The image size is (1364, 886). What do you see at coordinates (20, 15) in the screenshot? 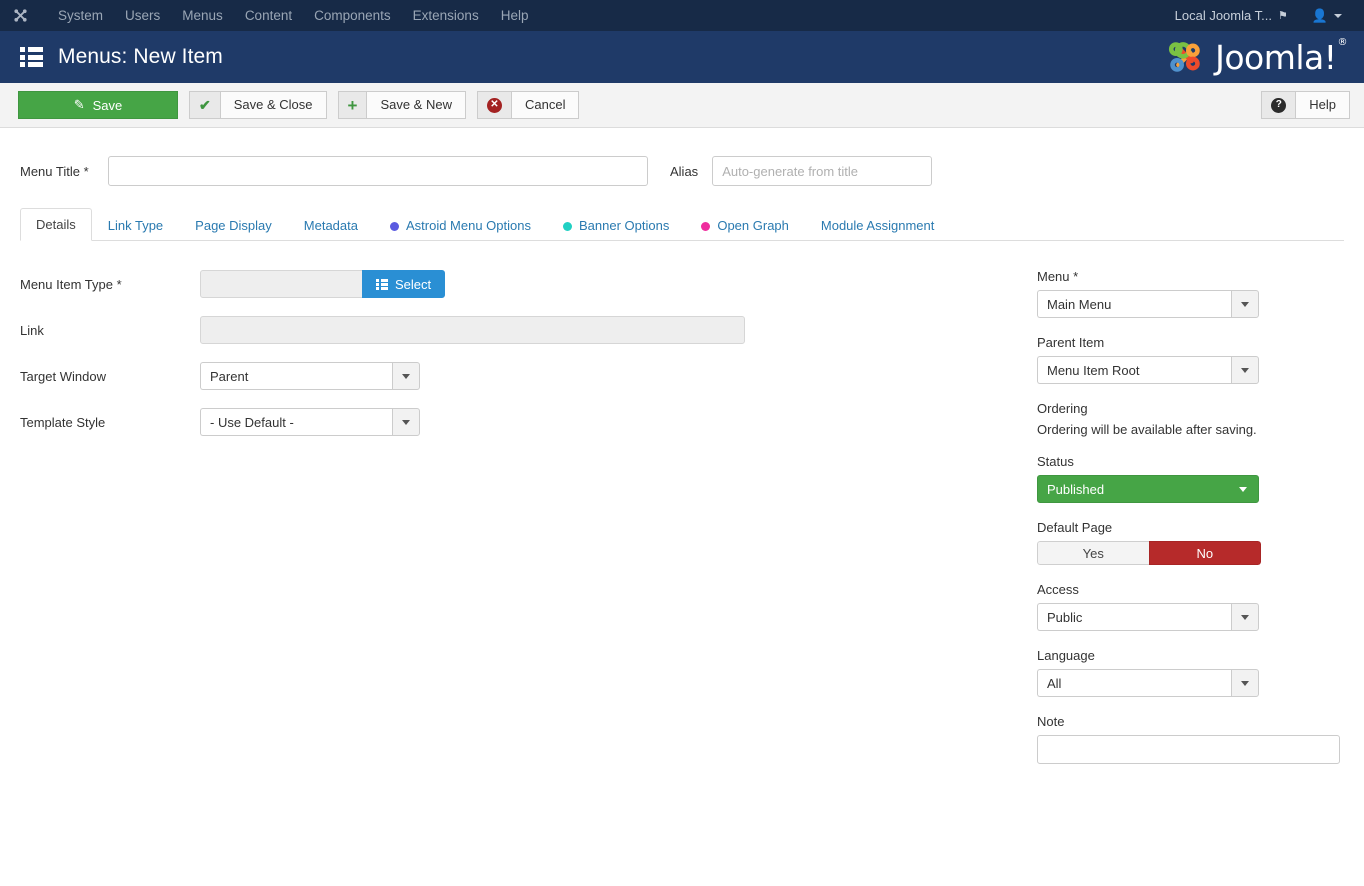
I see `joomla-mark-icon` at bounding box center [20, 15].